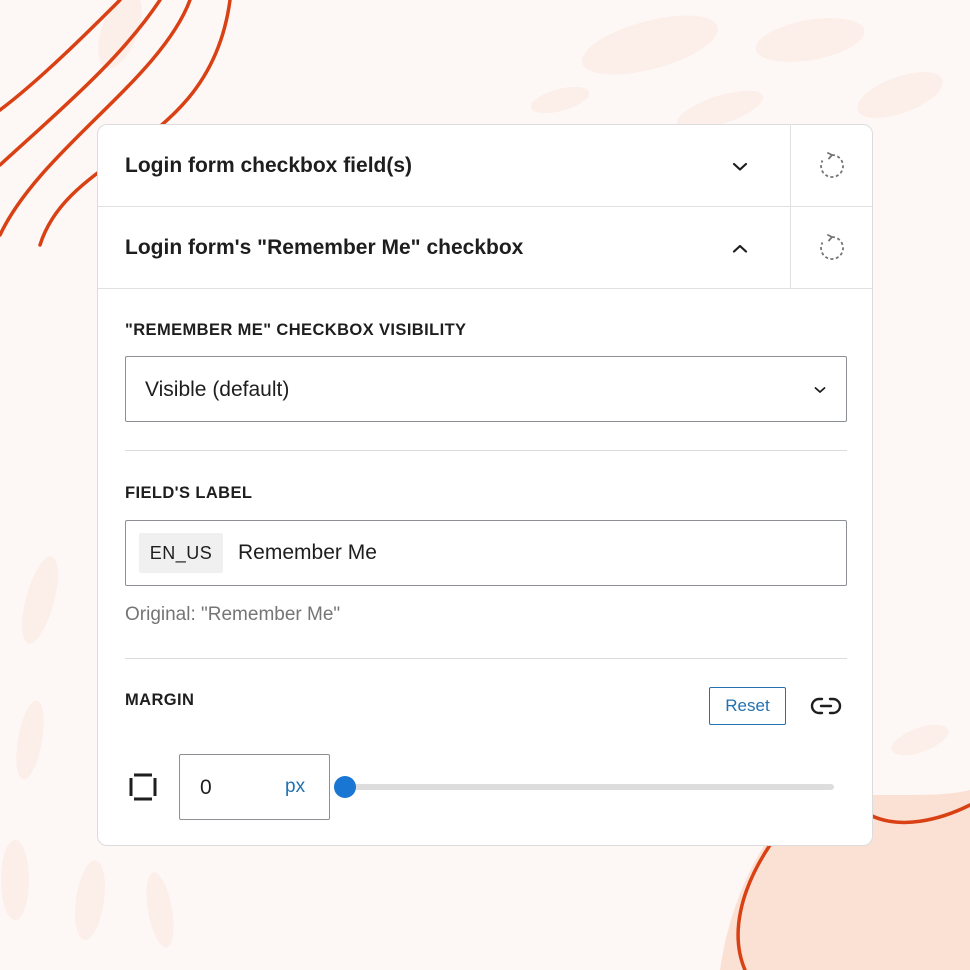 This screenshot has height=970, width=970. I want to click on original-text: Original: "Remember Me", so click(233, 614).